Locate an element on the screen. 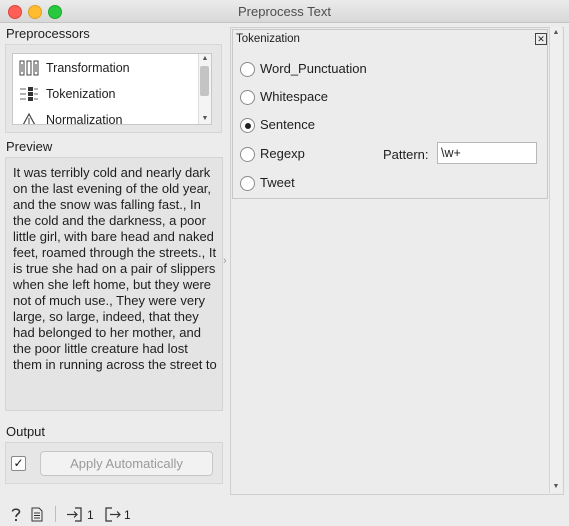 This screenshot has height=526, width=569. output-count: 1 is located at coordinates (127, 515).